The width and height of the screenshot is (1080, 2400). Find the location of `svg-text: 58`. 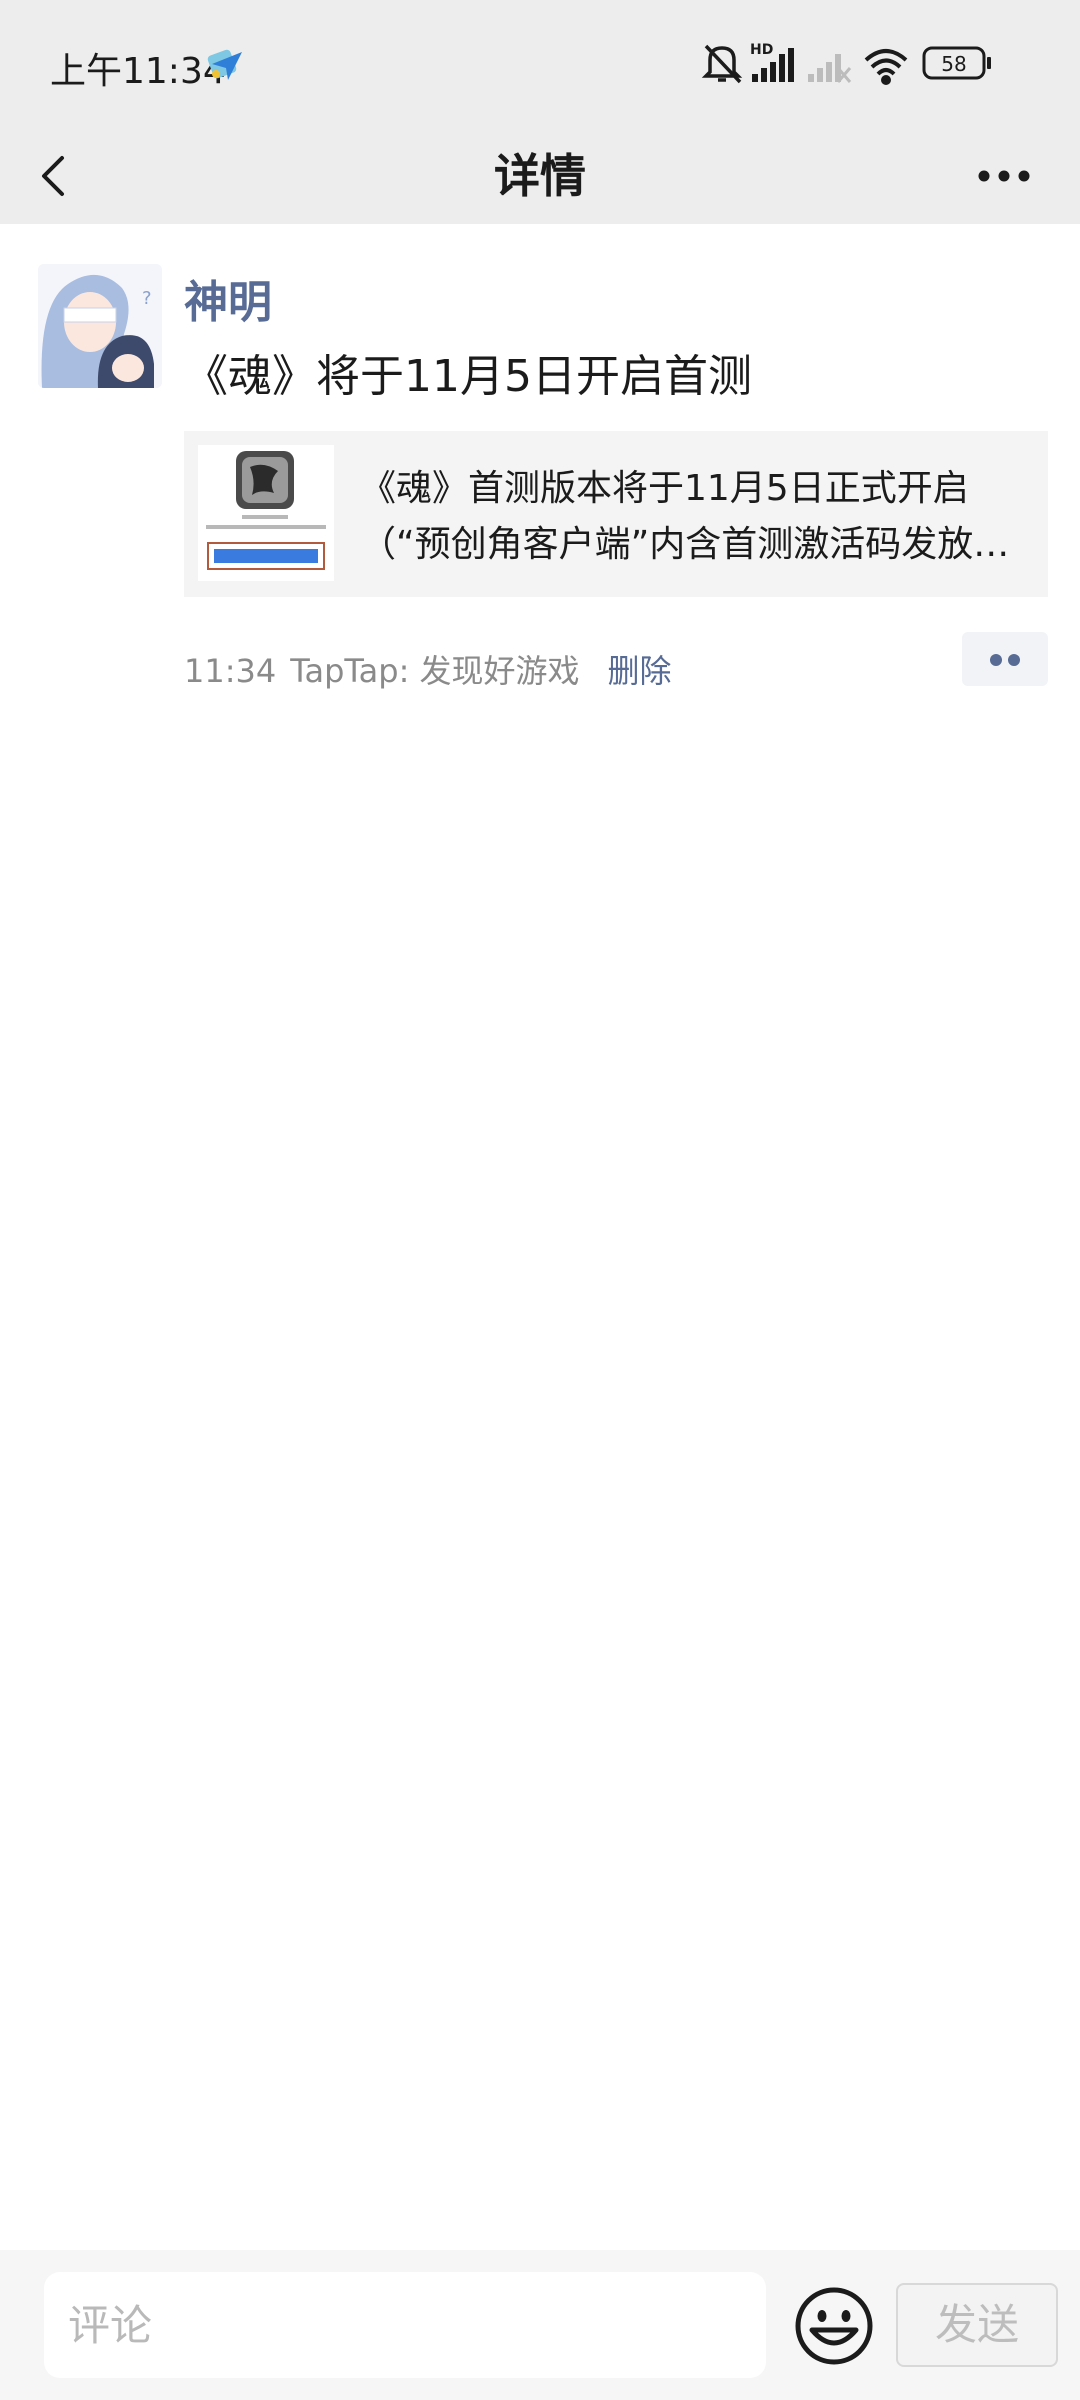

svg-text: 58 is located at coordinates (953, 64).